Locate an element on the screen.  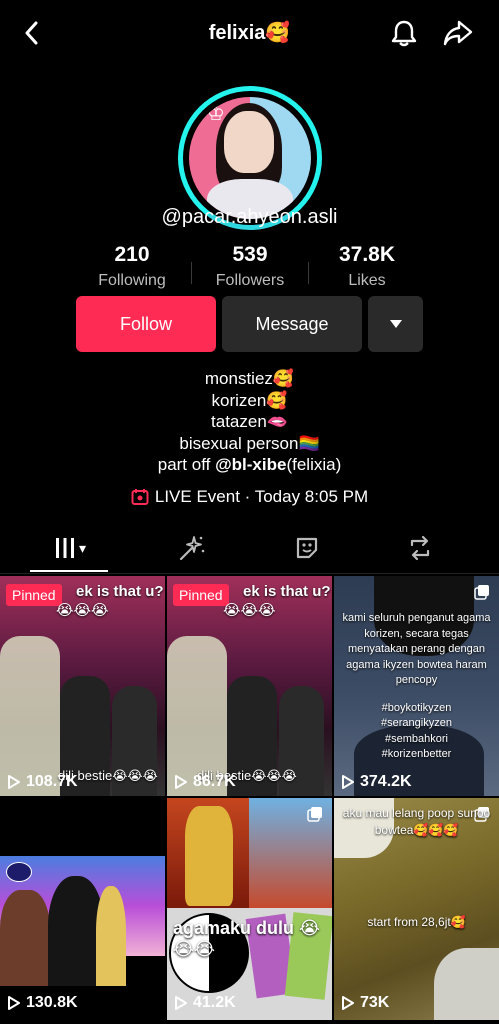
stat-followers: 539 Followers is located at coordinates (250, 266).